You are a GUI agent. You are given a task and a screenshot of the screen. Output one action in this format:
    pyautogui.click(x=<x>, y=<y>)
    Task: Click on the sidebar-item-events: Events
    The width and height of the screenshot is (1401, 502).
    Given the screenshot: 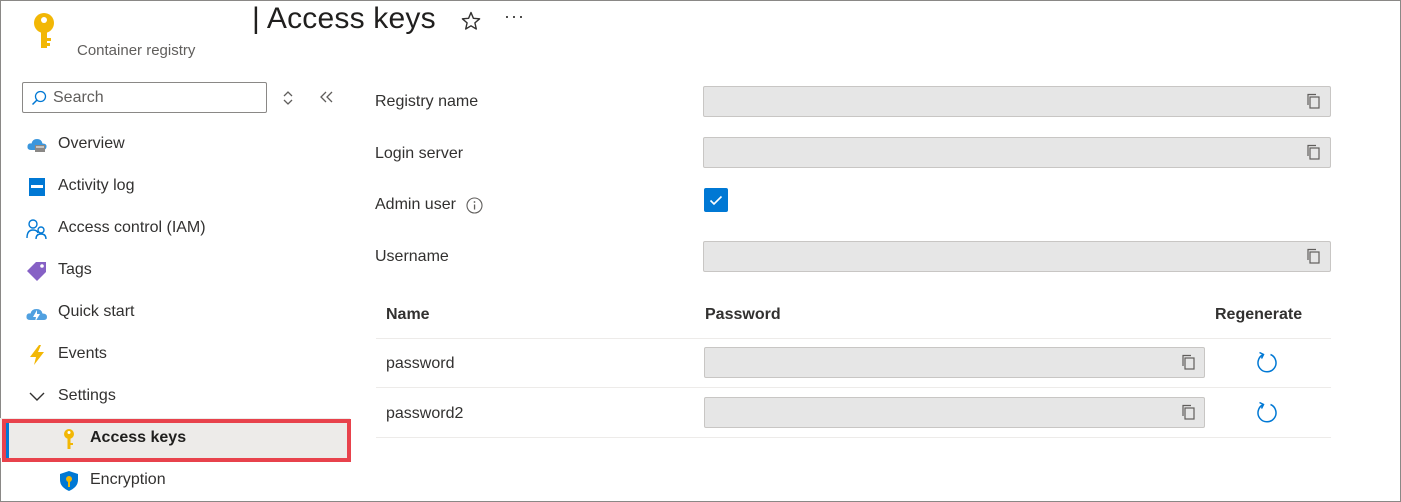 What is the action you would take?
    pyautogui.click(x=175, y=354)
    